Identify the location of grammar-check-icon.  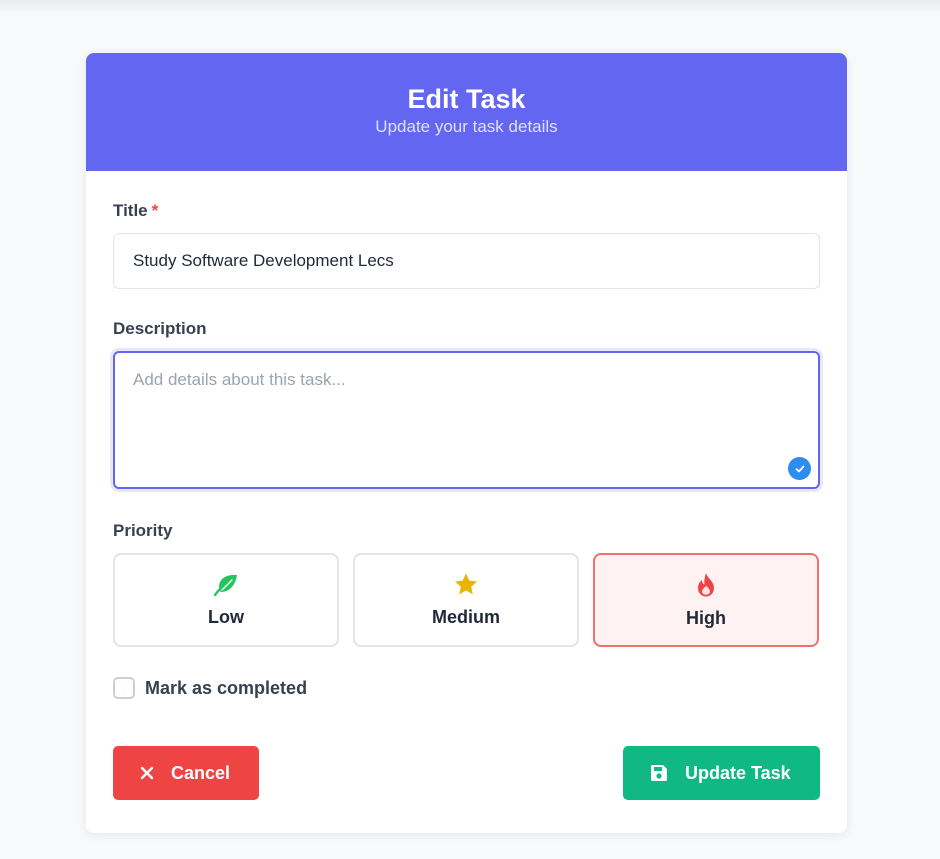
(799, 468).